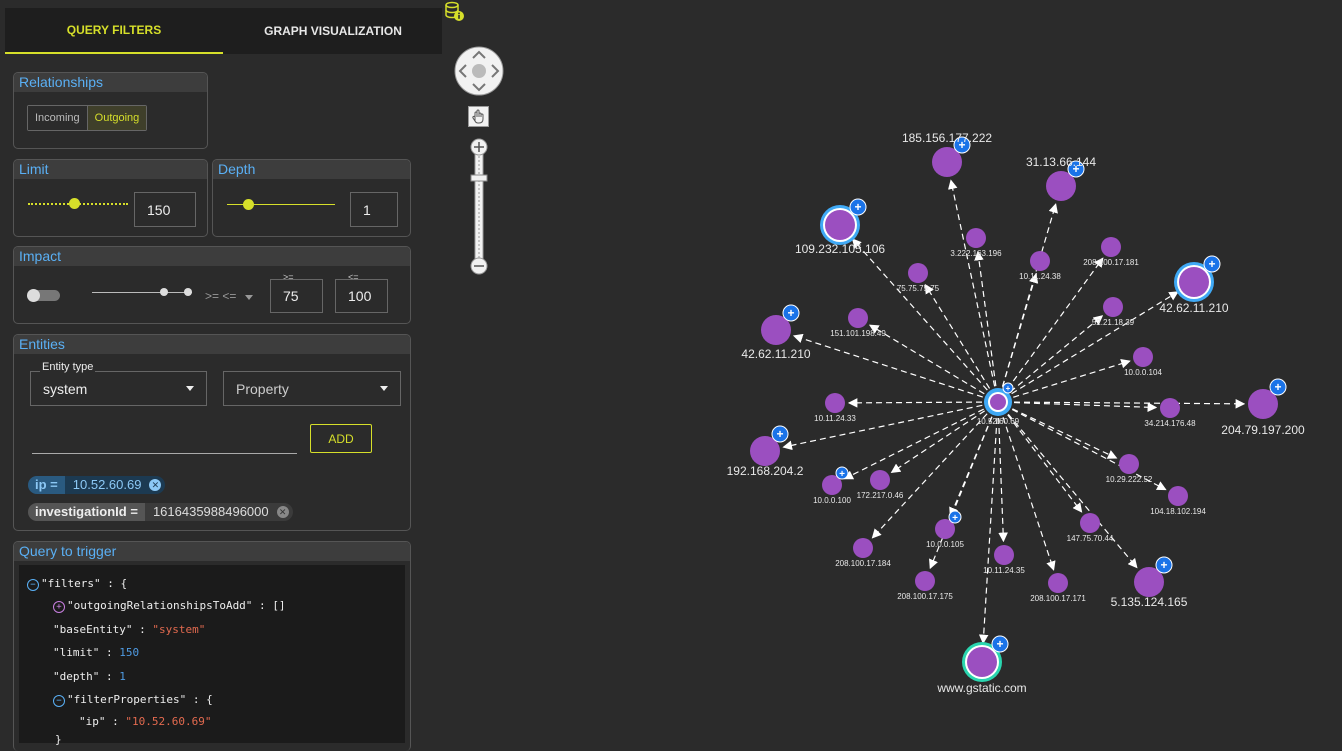  I want to click on limit-slider-handle, so click(74, 203).